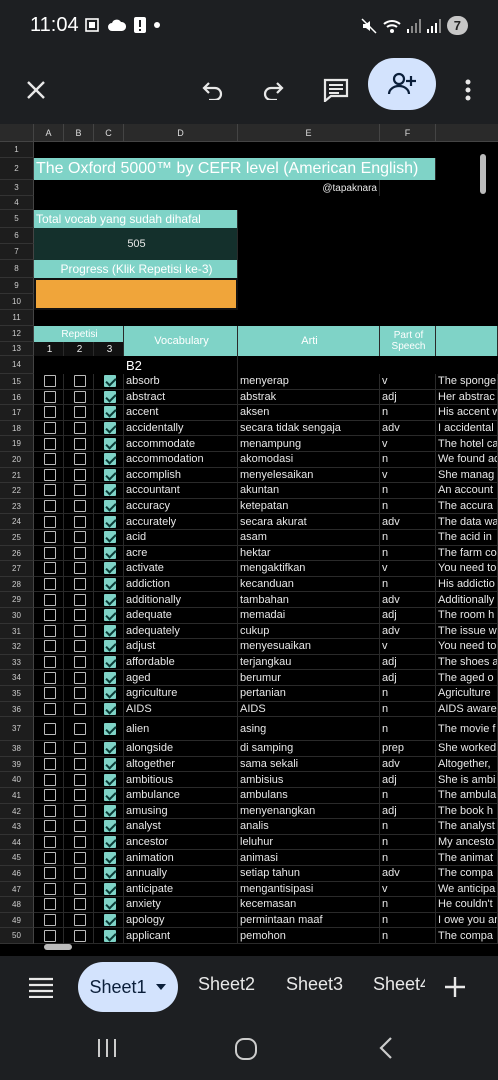  I want to click on column-header-d: D, so click(181, 133).